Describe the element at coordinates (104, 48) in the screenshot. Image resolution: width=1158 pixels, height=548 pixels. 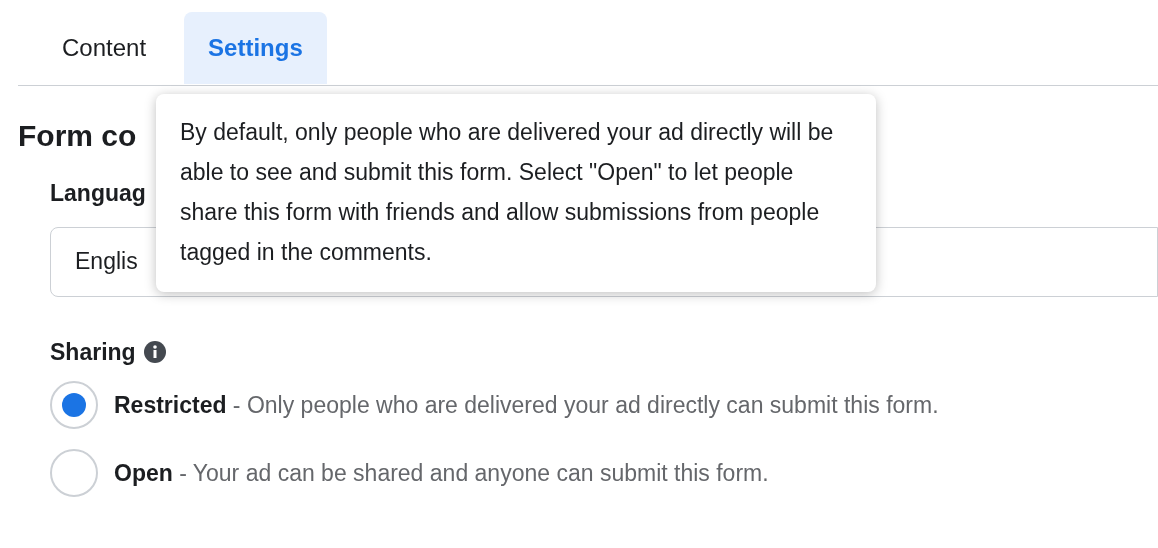
I see `tab: Content` at that location.